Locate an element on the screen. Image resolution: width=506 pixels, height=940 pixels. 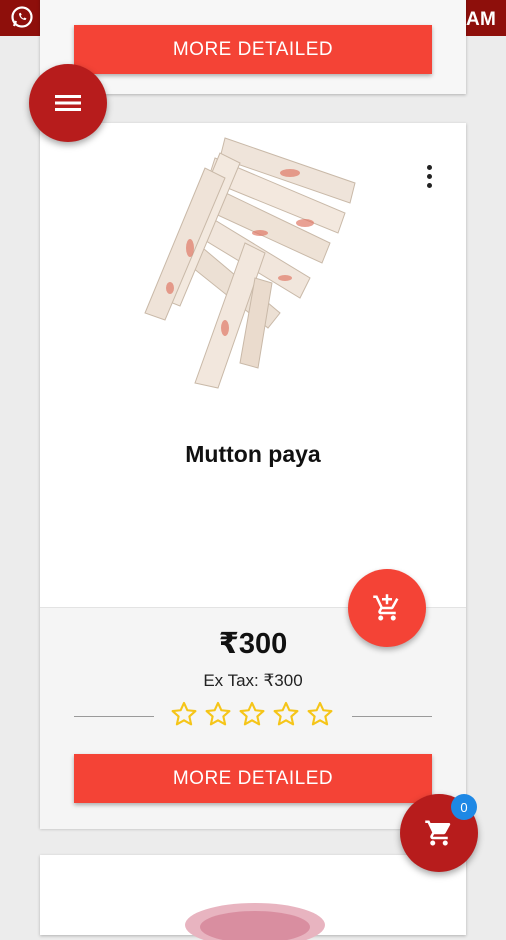
add-to-cart-button is located at coordinates (387, 608).